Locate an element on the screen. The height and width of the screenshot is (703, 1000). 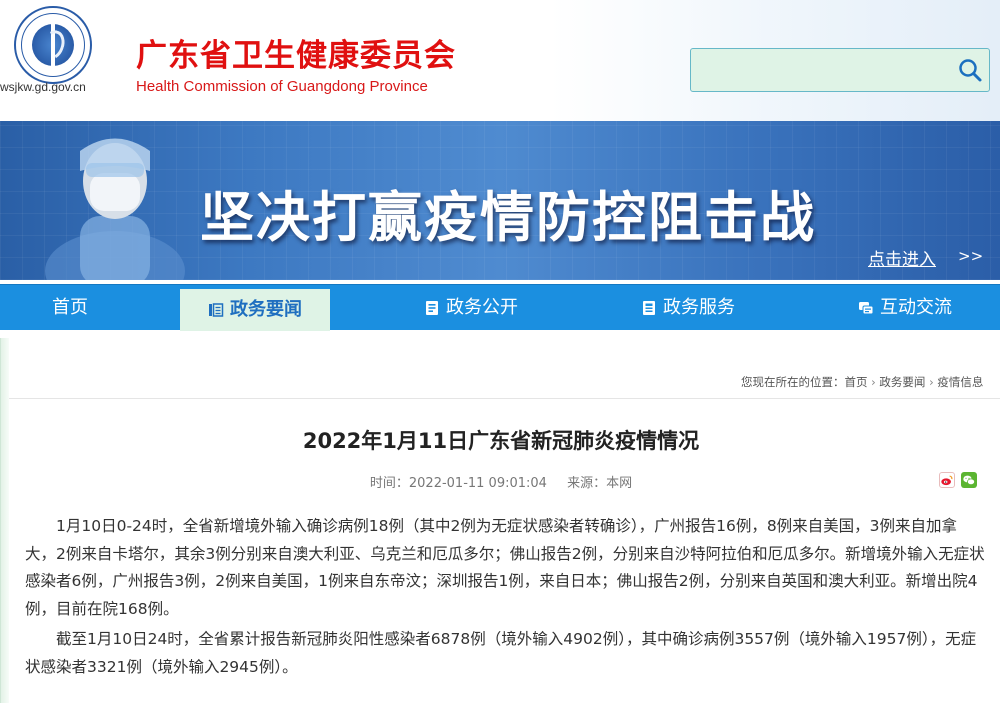
nav-item-label: 政务公开 is located at coordinates (482, 307).